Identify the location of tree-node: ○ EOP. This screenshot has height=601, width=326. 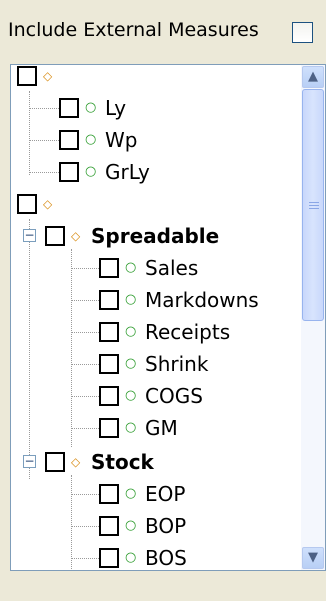
(156, 494).